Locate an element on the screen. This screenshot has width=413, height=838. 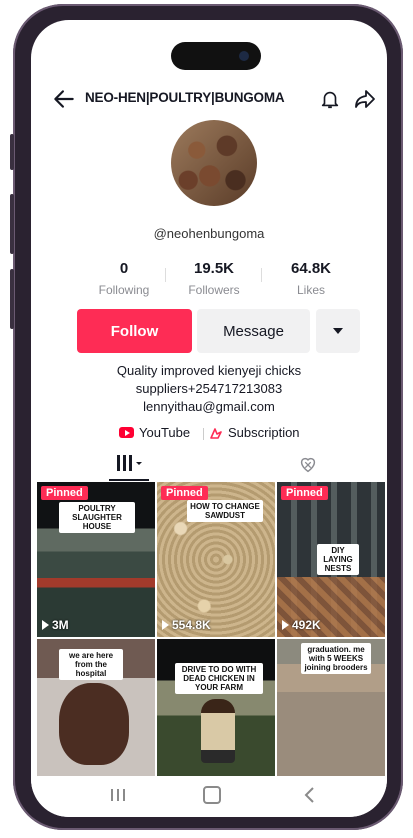
view-count: 554.8K is located at coordinates (186, 625).